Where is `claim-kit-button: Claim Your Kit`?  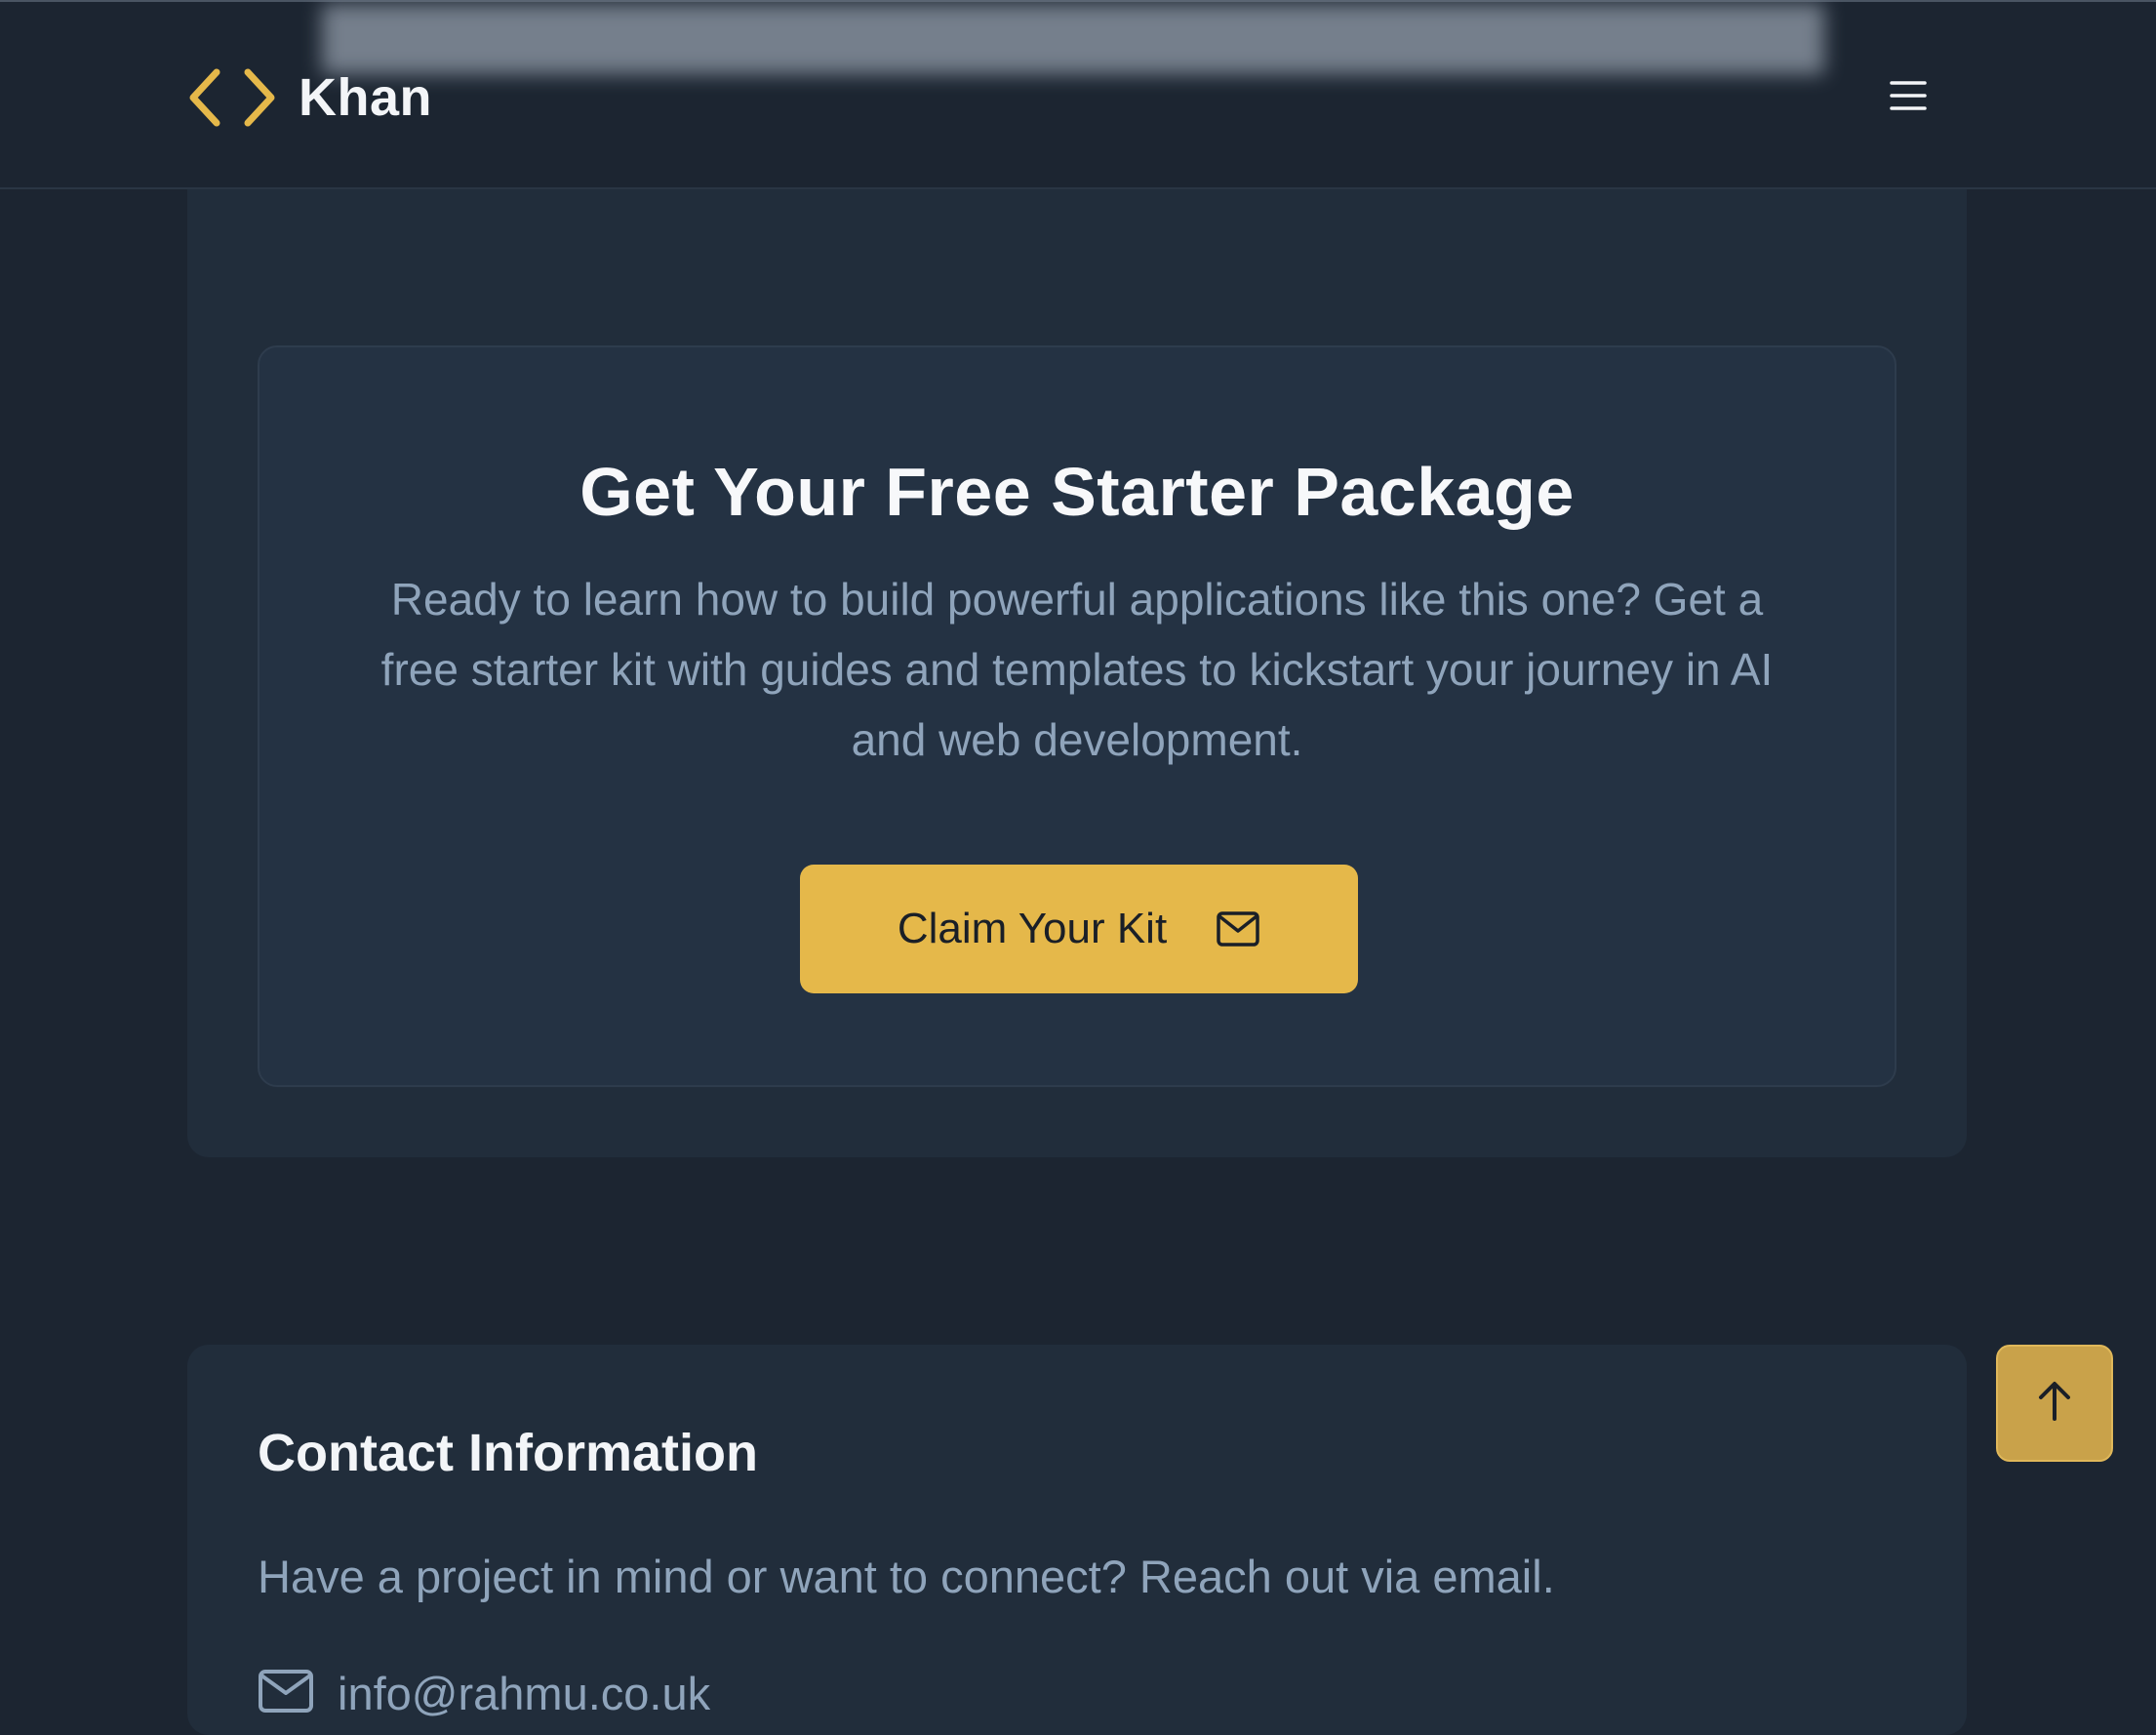
claim-kit-button: Claim Your Kit is located at coordinates (1079, 929).